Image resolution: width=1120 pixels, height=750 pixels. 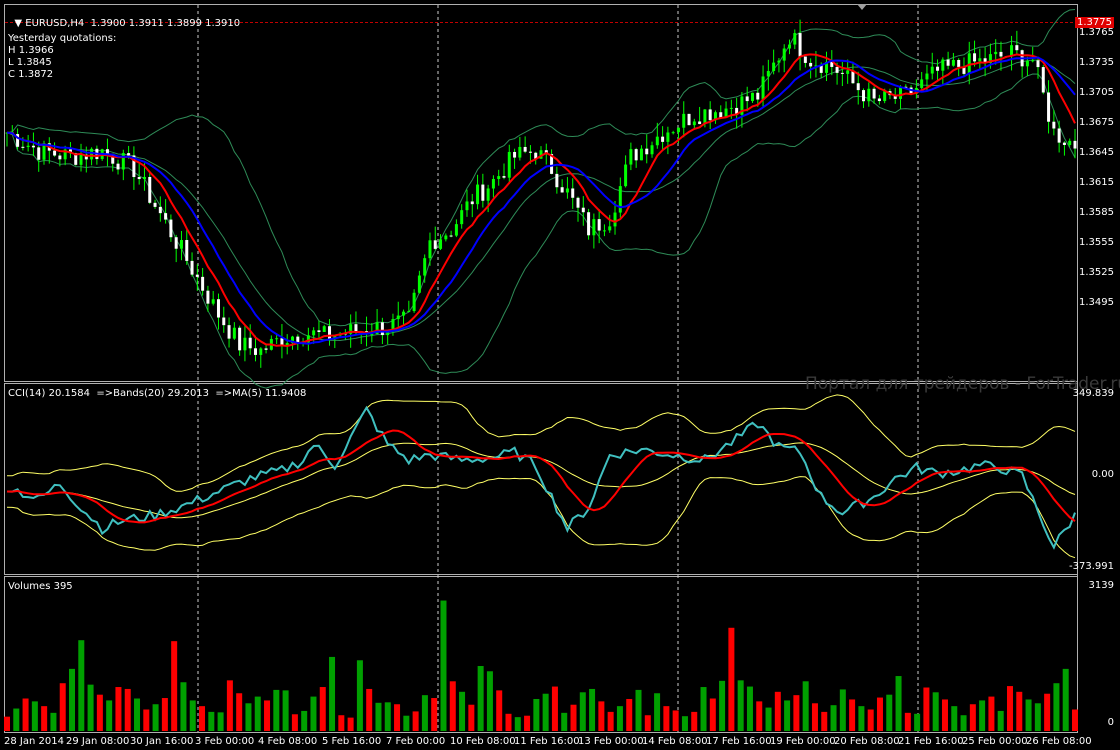 I want to click on symbol-name: EURUSD,H4, so click(x=55, y=23).